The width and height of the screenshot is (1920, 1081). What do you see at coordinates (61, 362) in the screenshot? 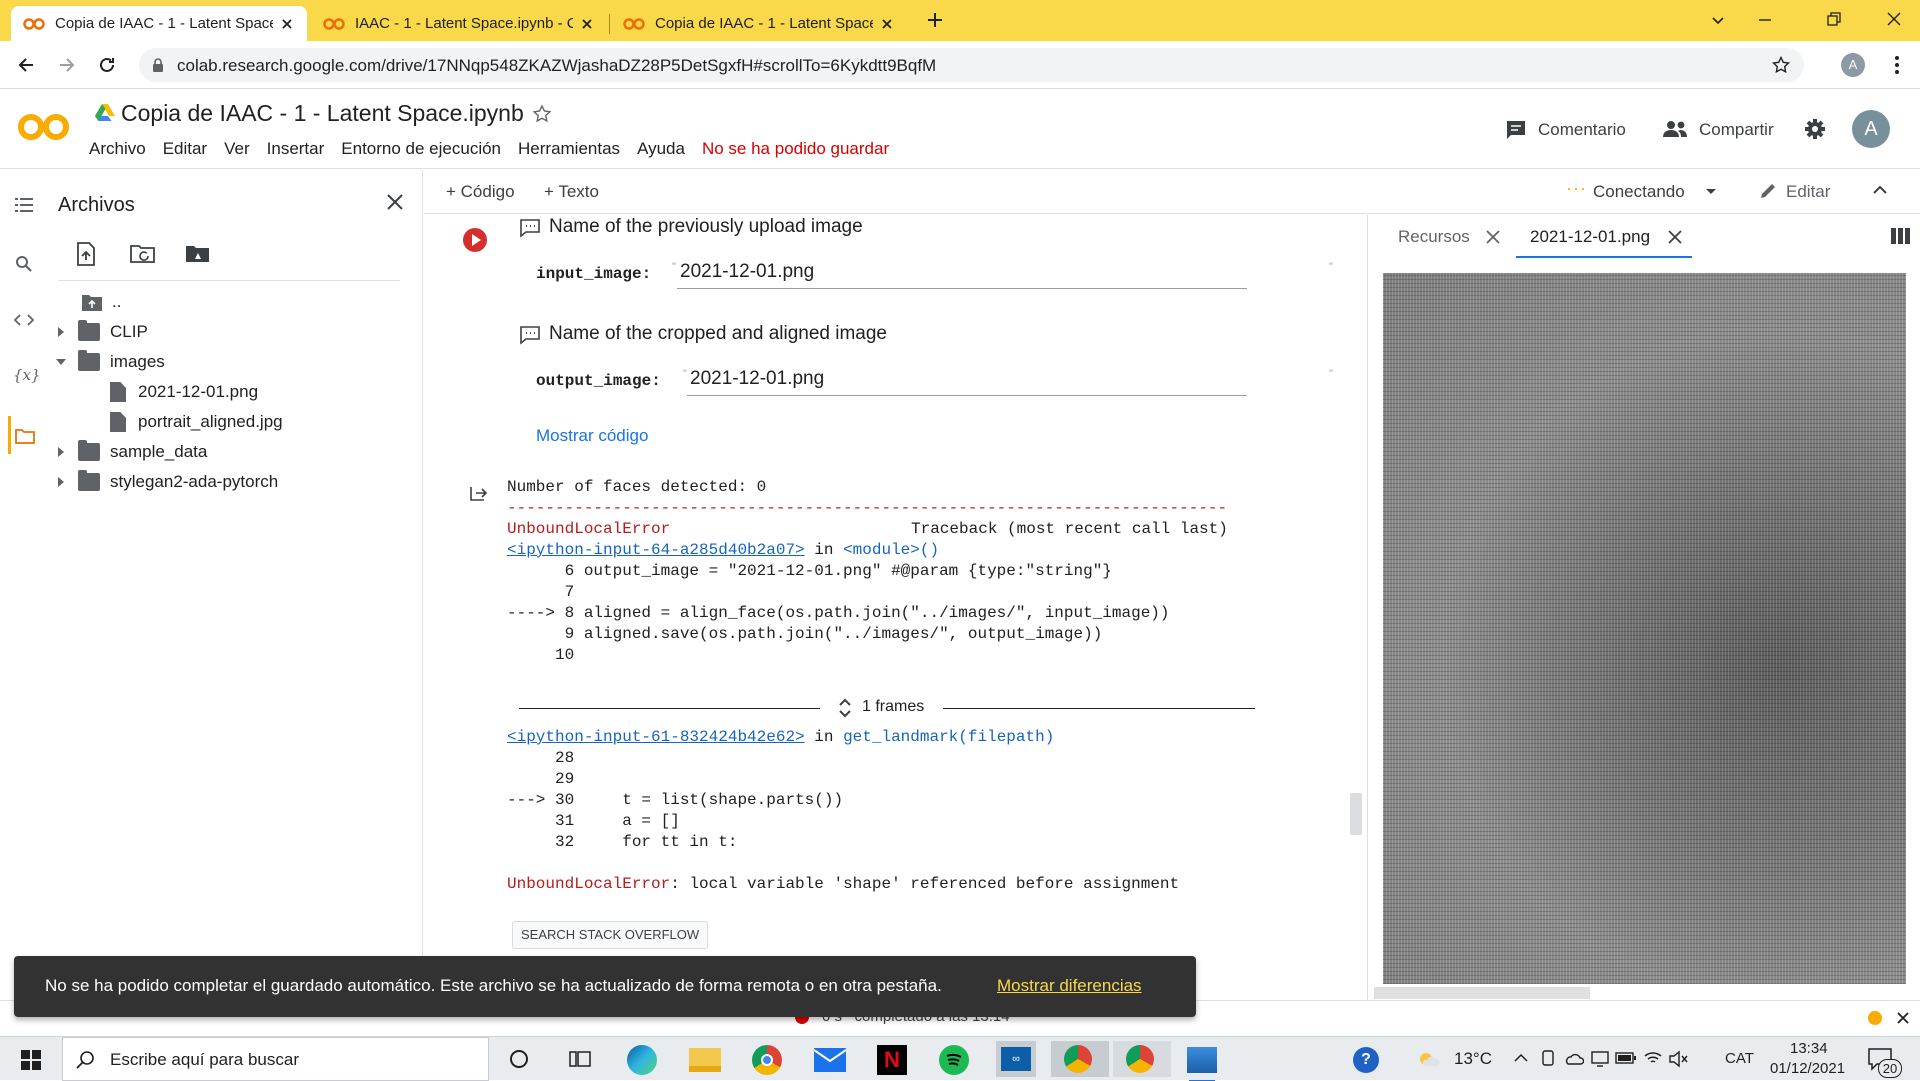
I see `collapse-arrow-icon` at bounding box center [61, 362].